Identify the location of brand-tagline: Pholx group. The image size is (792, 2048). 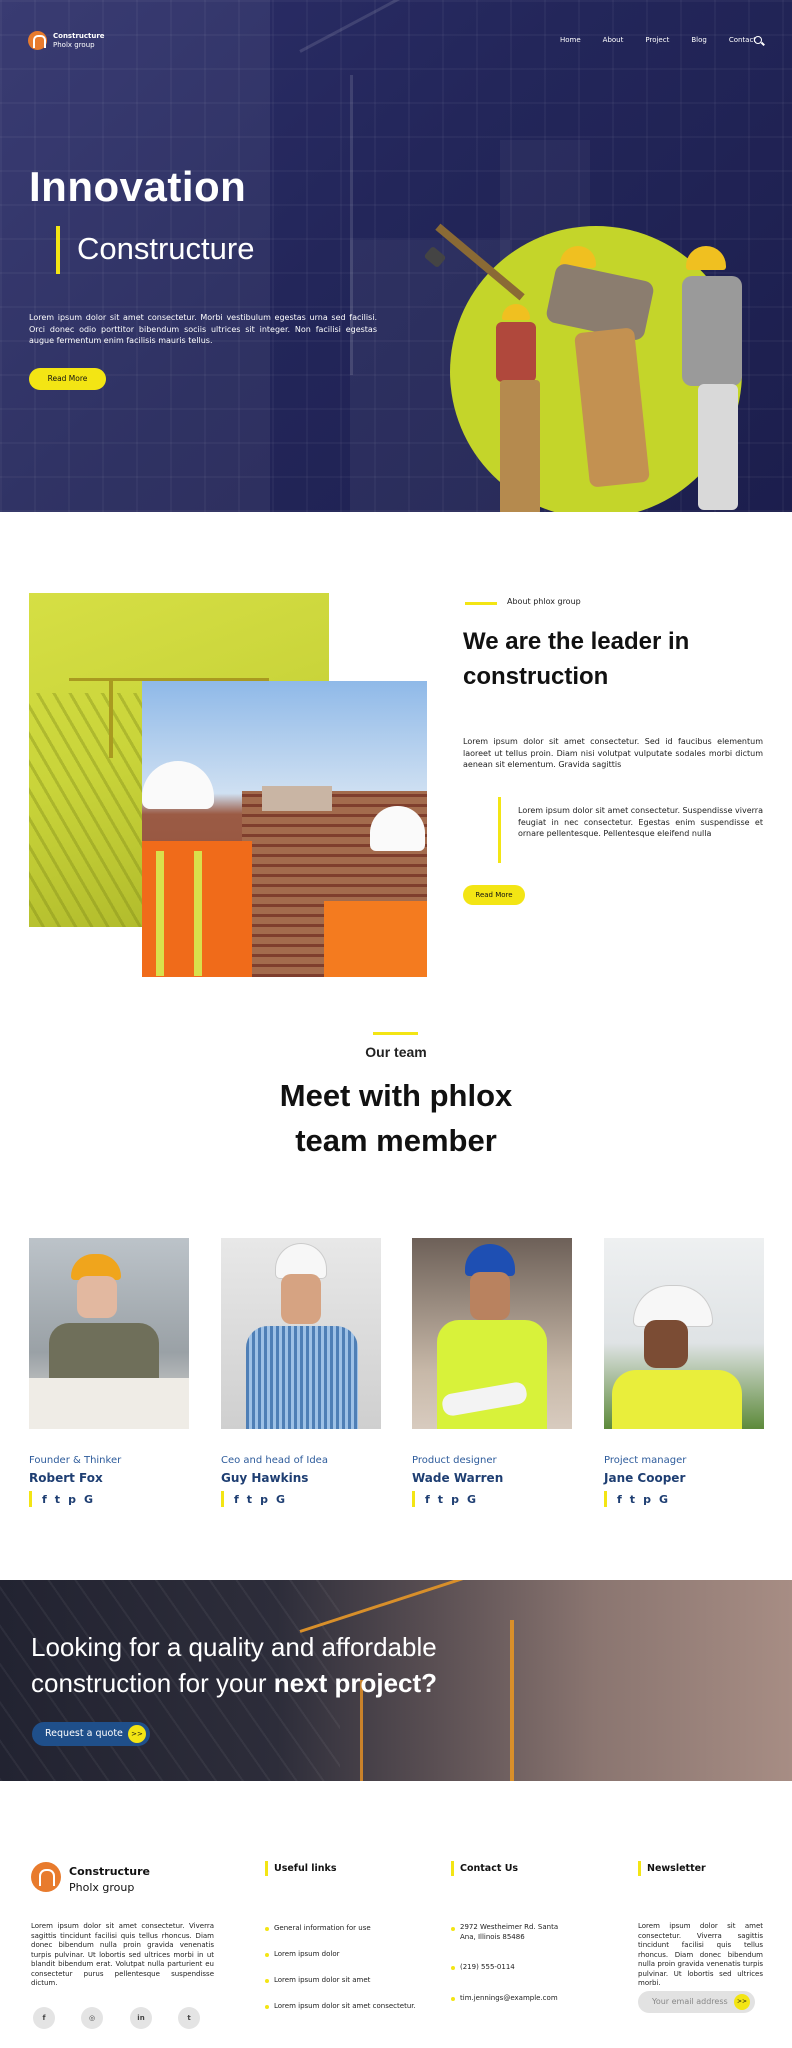
(74, 44).